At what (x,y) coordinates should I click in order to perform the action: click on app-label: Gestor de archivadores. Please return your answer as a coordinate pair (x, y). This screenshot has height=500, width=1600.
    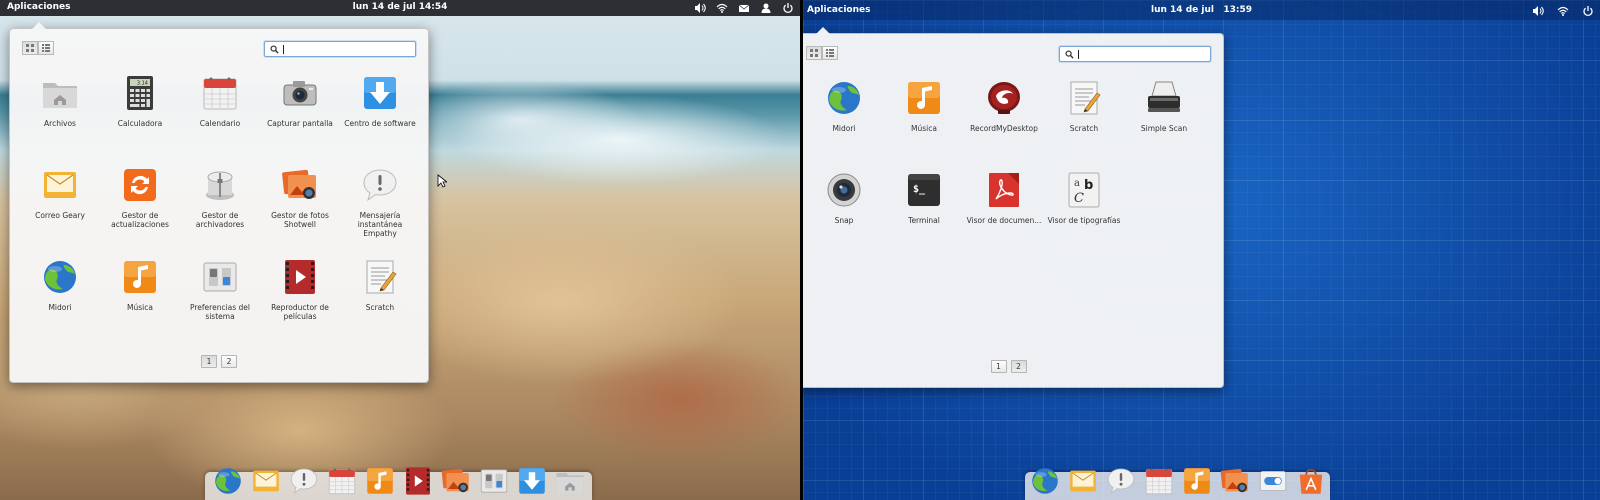
    Looking at the image, I should click on (220, 220).